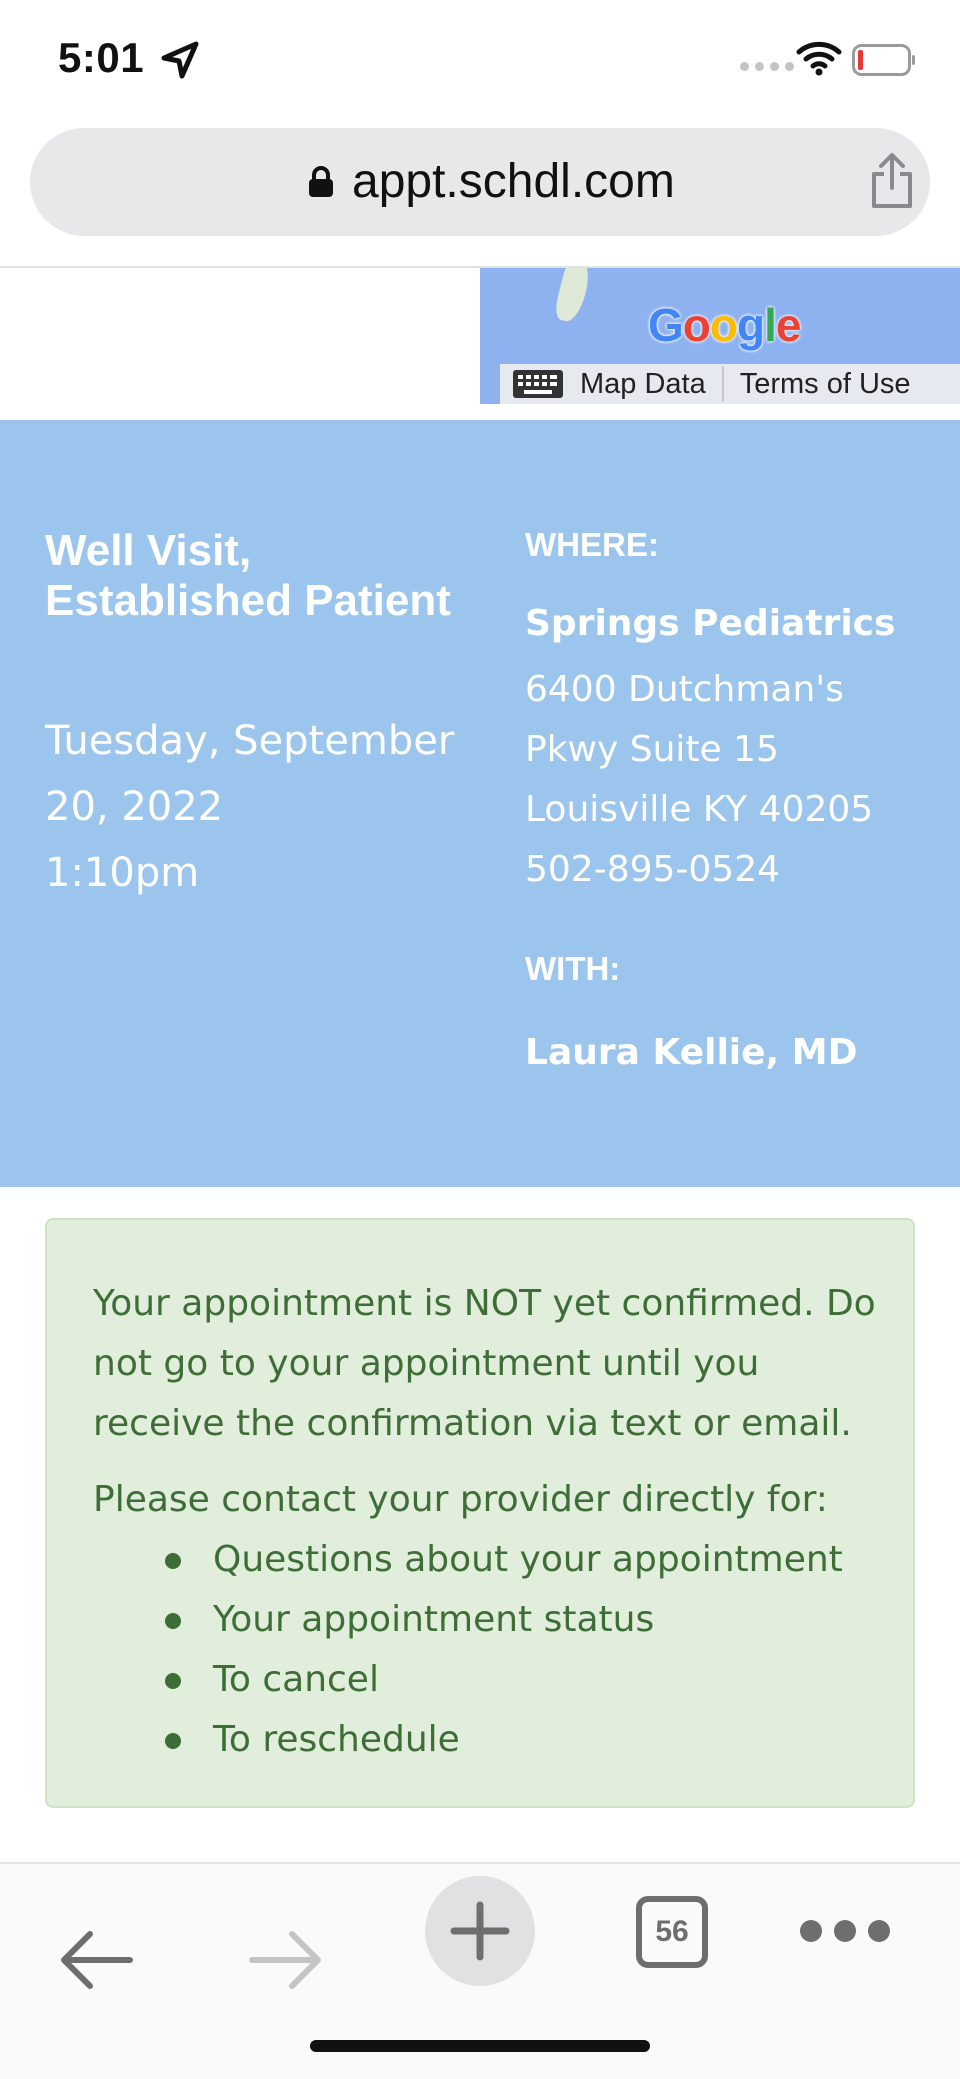 This screenshot has width=960, height=2079. I want to click on address-line-2: Pkwy Suite 15, so click(652, 749).